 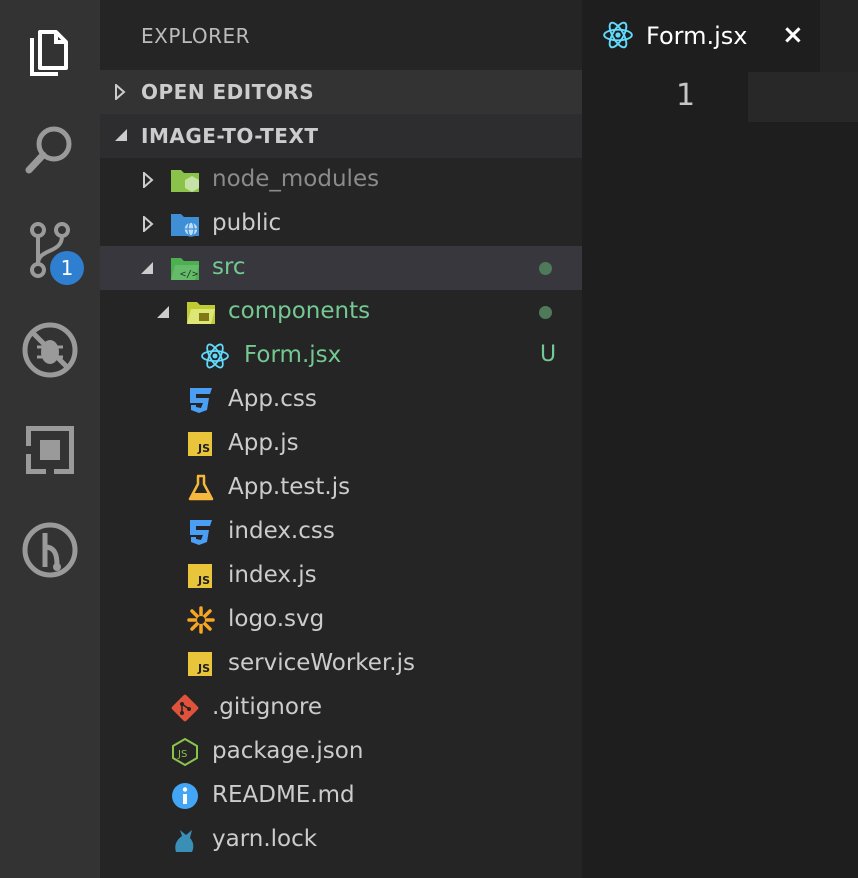 I want to click on untracked-status: U, so click(x=548, y=354).